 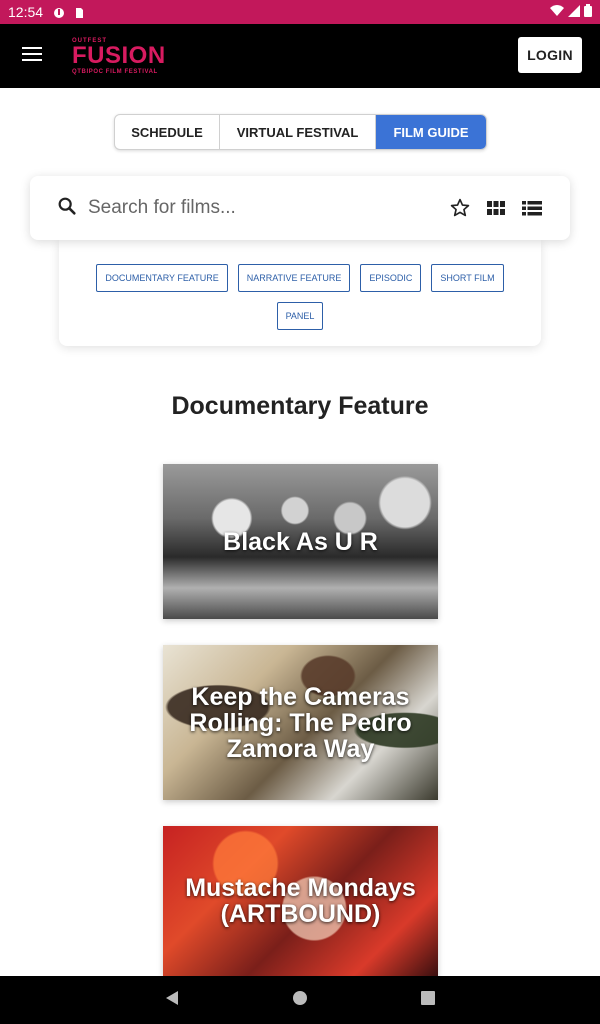 What do you see at coordinates (300, 316) in the screenshot?
I see `filter-chip-panel: PANEL` at bounding box center [300, 316].